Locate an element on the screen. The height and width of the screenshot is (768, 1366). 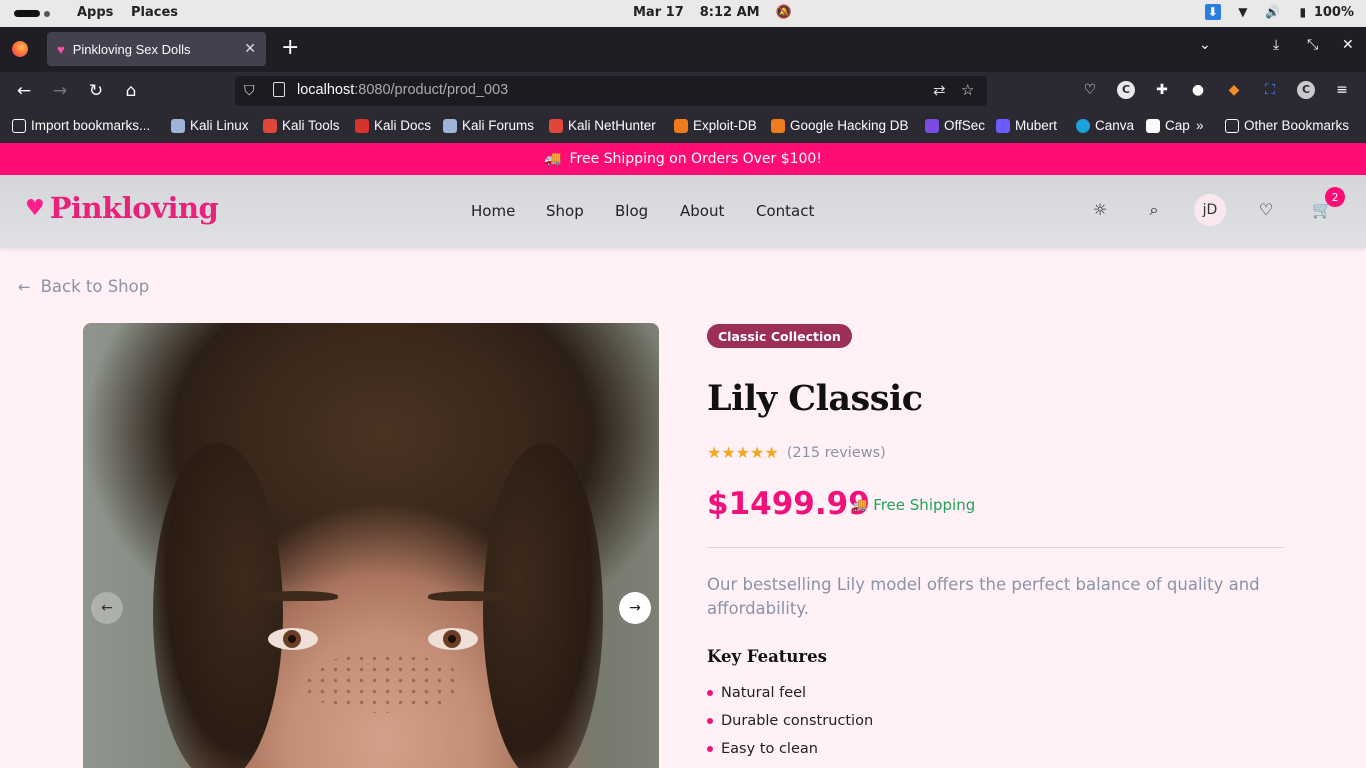
feature-item: Durable construction is located at coordinates (790, 721).